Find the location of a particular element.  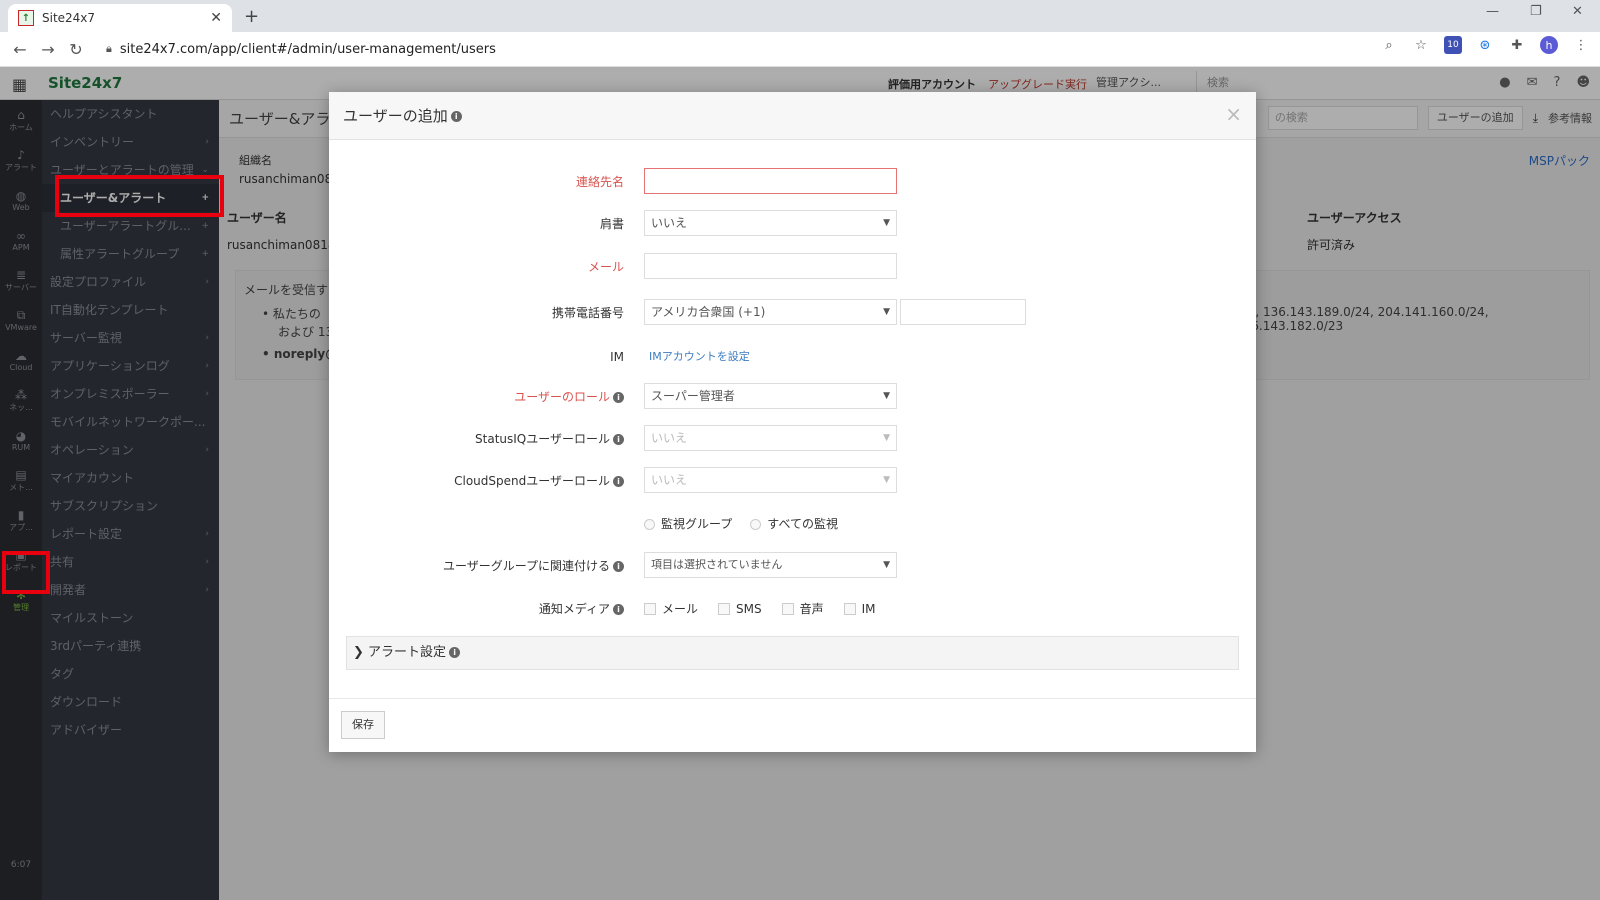

contact-name-label: 連絡先名 is located at coordinates (599, 182).